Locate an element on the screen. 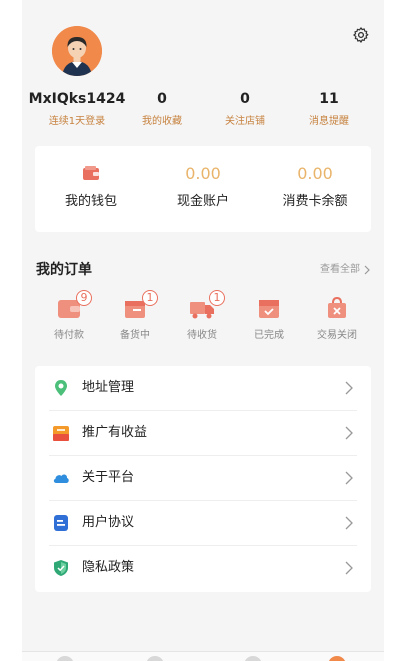 This screenshot has height=661, width=400. menu-label-address: 地址管理 is located at coordinates (108, 387).